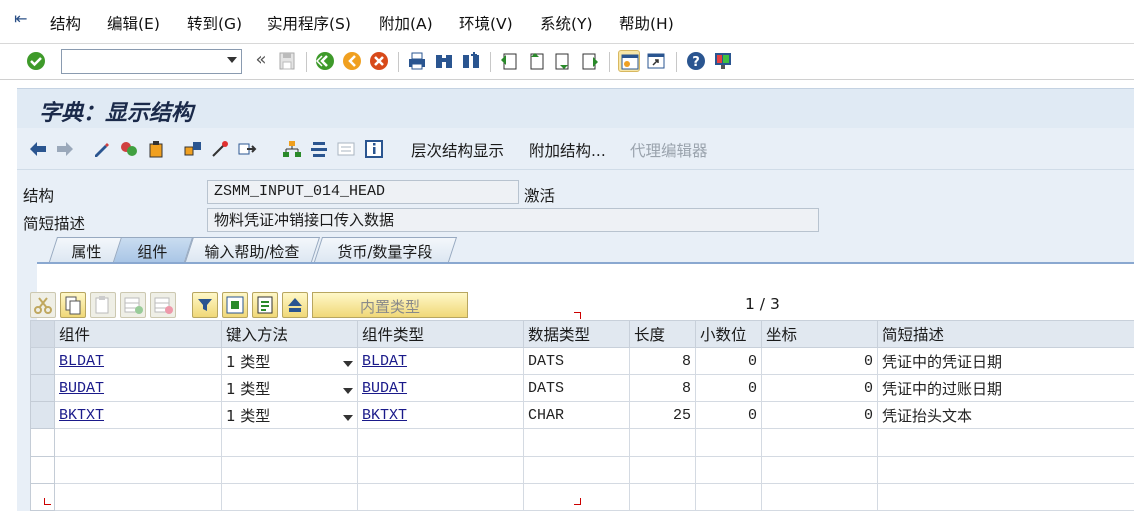 Image resolution: width=1134 pixels, height=511 pixels. Describe the element at coordinates (440, 361) in the screenshot. I see `component-type-cell: BLDAT` at that location.